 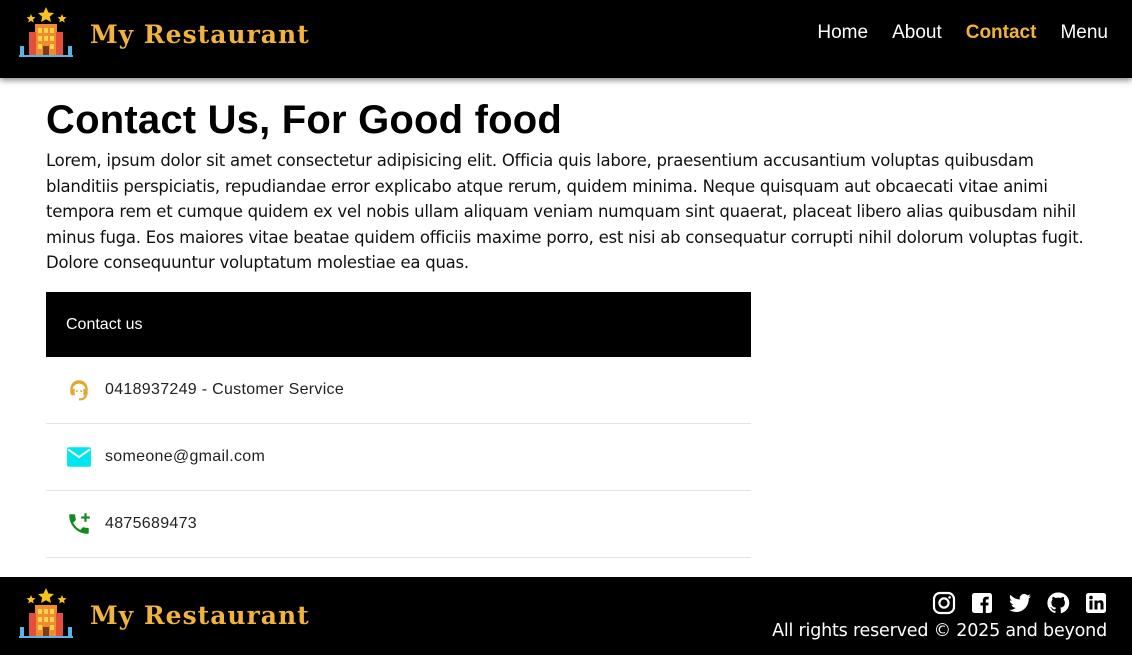 I want to click on brand-name: My Restaurant, so click(x=200, y=34).